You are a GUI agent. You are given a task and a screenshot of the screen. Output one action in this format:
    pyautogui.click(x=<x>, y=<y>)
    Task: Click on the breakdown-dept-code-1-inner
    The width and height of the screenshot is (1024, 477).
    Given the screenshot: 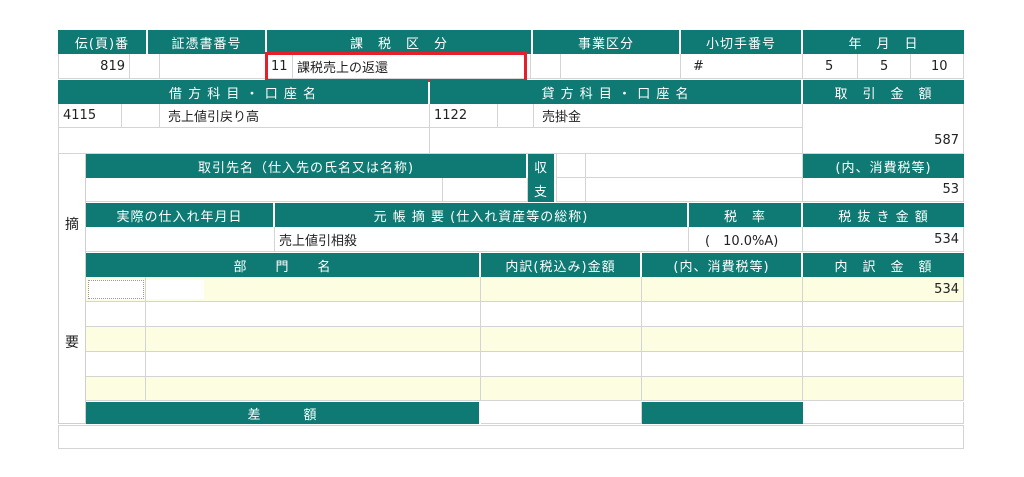 What is the action you would take?
    pyautogui.click(x=116, y=289)
    